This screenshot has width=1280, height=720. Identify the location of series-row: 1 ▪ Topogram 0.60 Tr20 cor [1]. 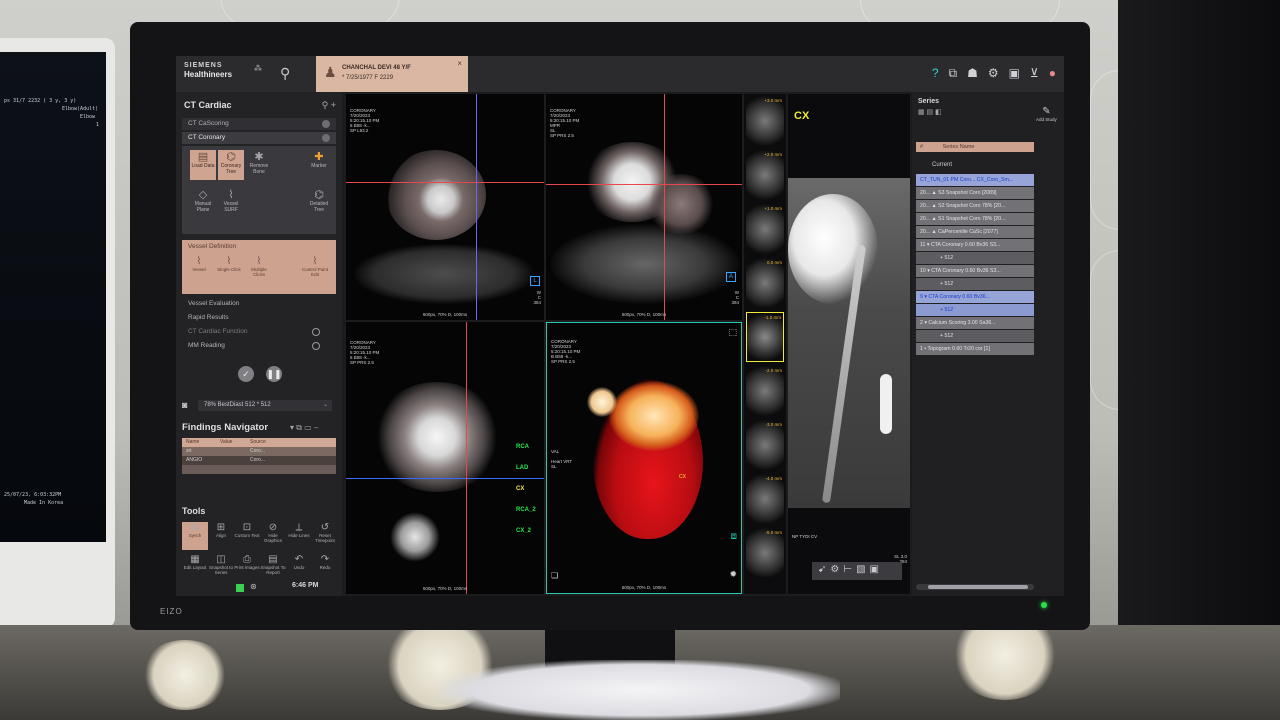
(975, 349).